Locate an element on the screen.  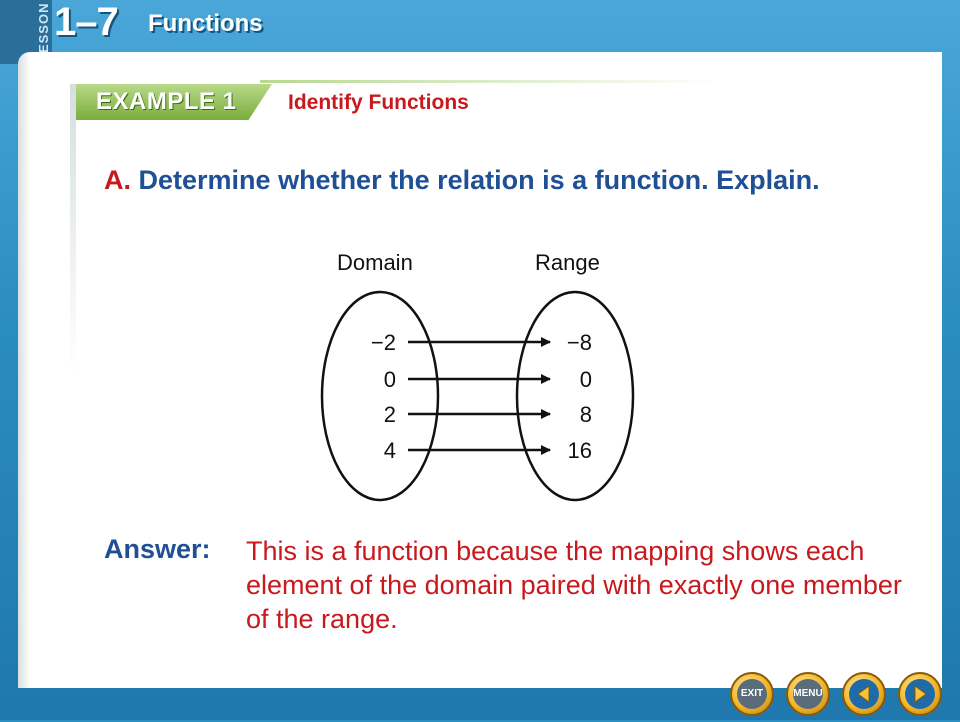
domain-value: 4 is located at coordinates (390, 450).